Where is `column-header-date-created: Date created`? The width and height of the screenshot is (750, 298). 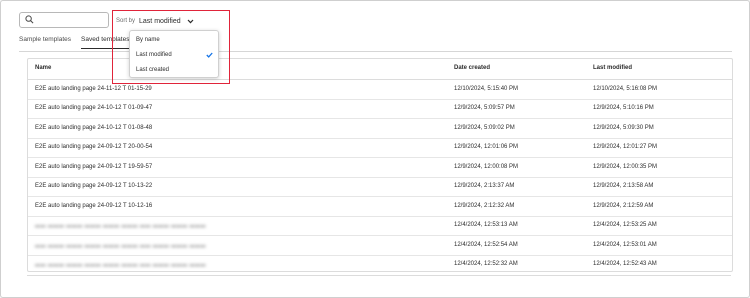
column-header-date-created: Date created is located at coordinates (472, 68).